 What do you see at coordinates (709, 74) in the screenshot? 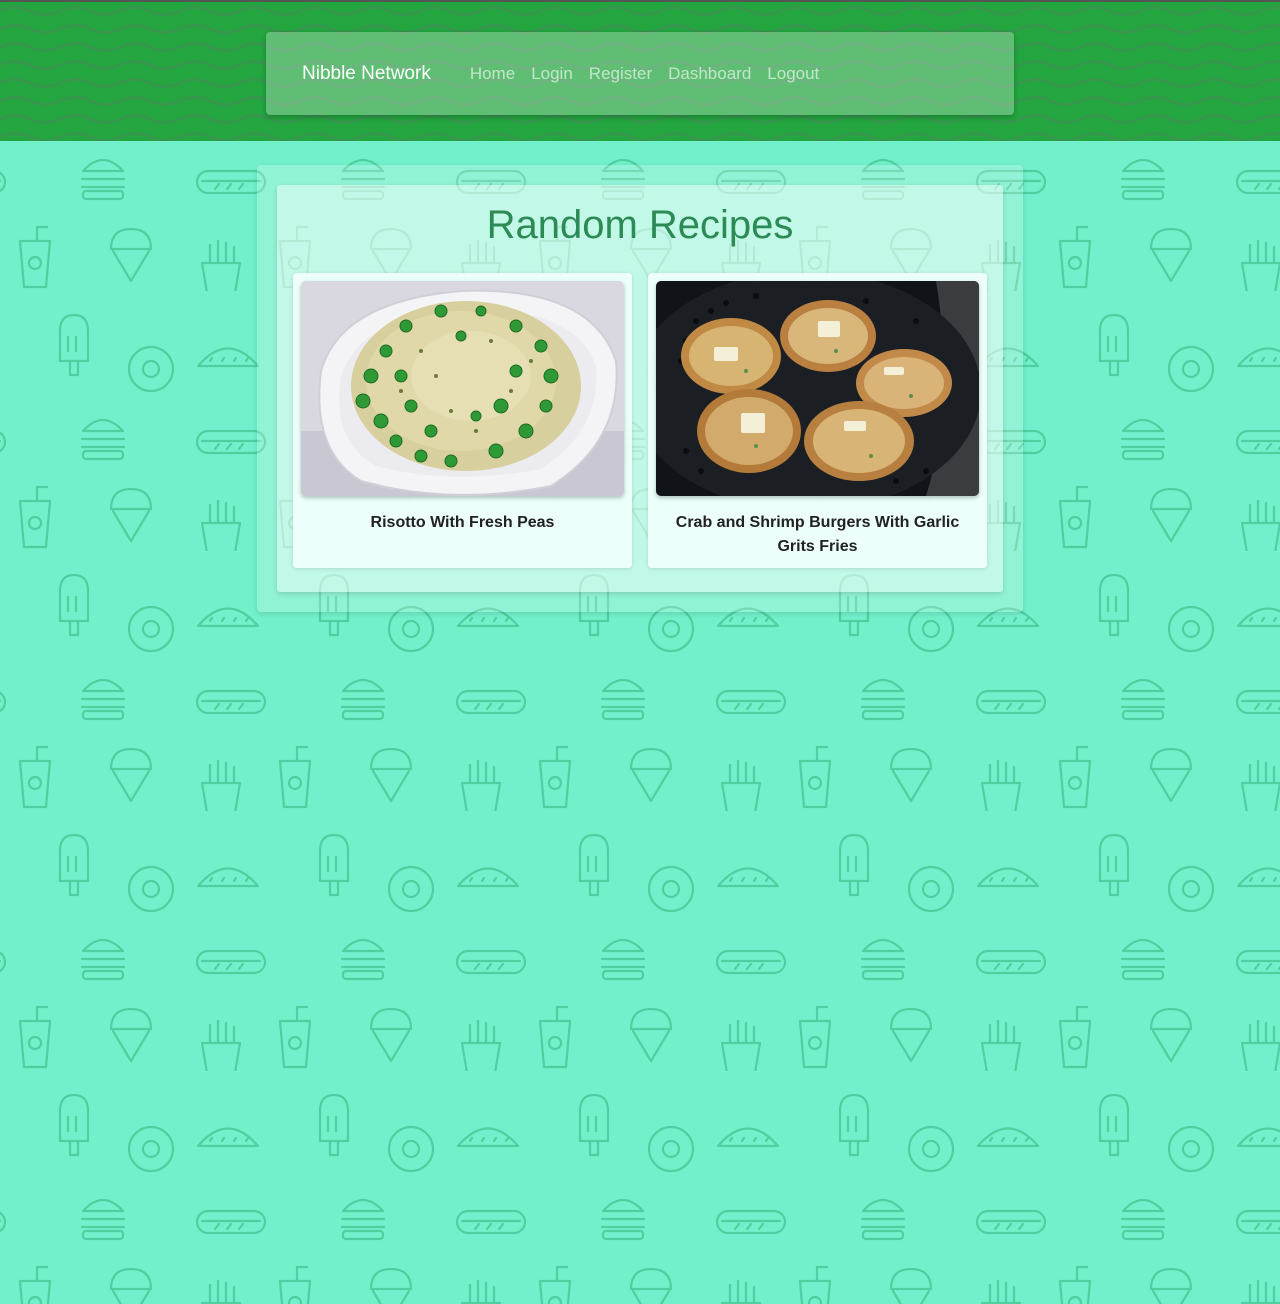
I see `nav-link-dashboard: Dashboard` at bounding box center [709, 74].